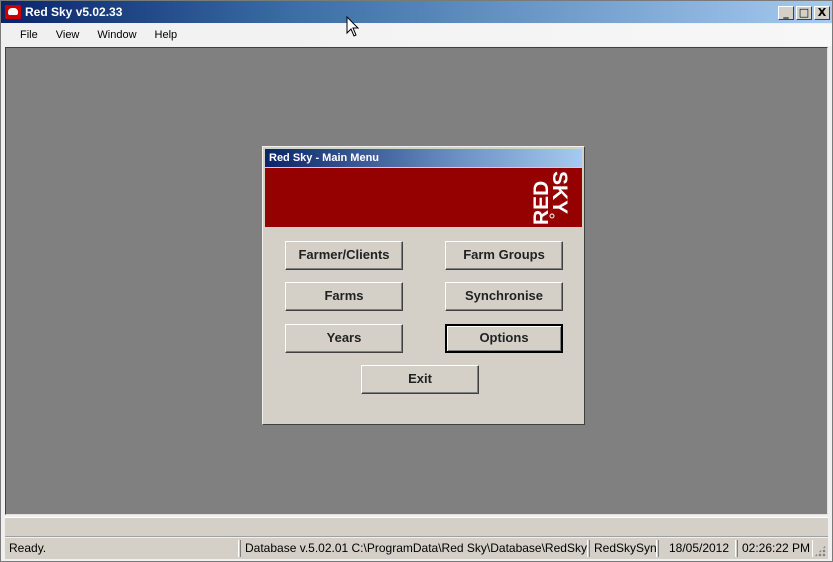 This screenshot has width=833, height=562. I want to click on years-button: Years, so click(344, 338).